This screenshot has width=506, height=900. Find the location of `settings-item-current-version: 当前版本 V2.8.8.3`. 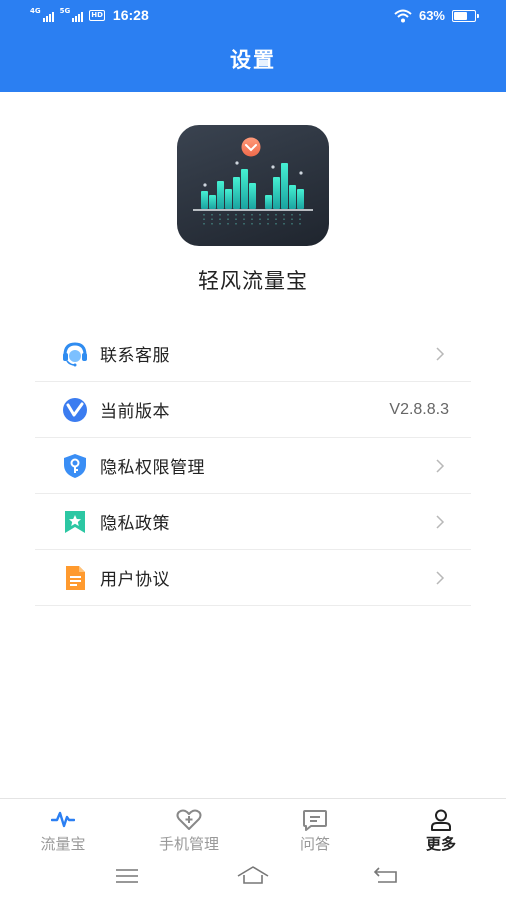

settings-item-current-version: 当前版本 V2.8.8.3 is located at coordinates (253, 410).